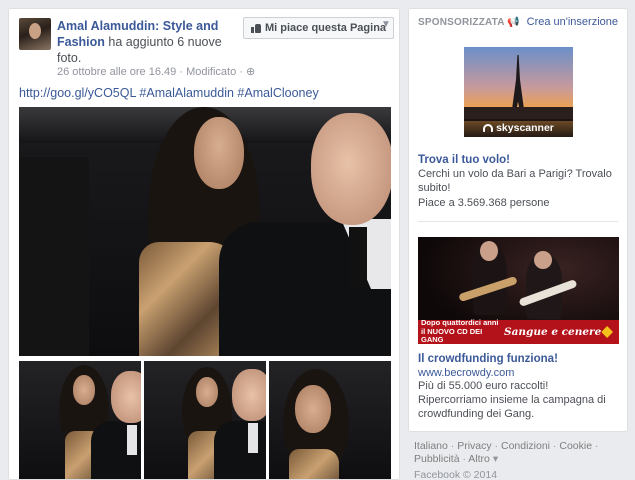 This screenshot has width=635, height=480. What do you see at coordinates (211, 72) in the screenshot?
I see `edited-label: Modificato` at bounding box center [211, 72].